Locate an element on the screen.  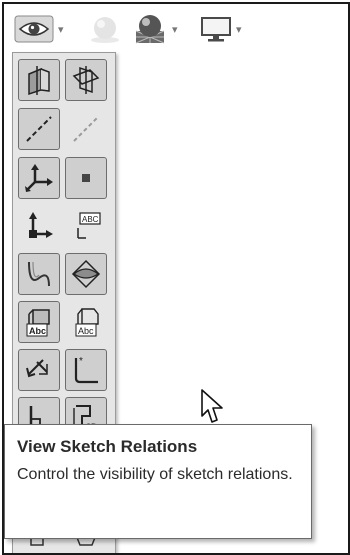
view-points-button is located at coordinates (86, 178).